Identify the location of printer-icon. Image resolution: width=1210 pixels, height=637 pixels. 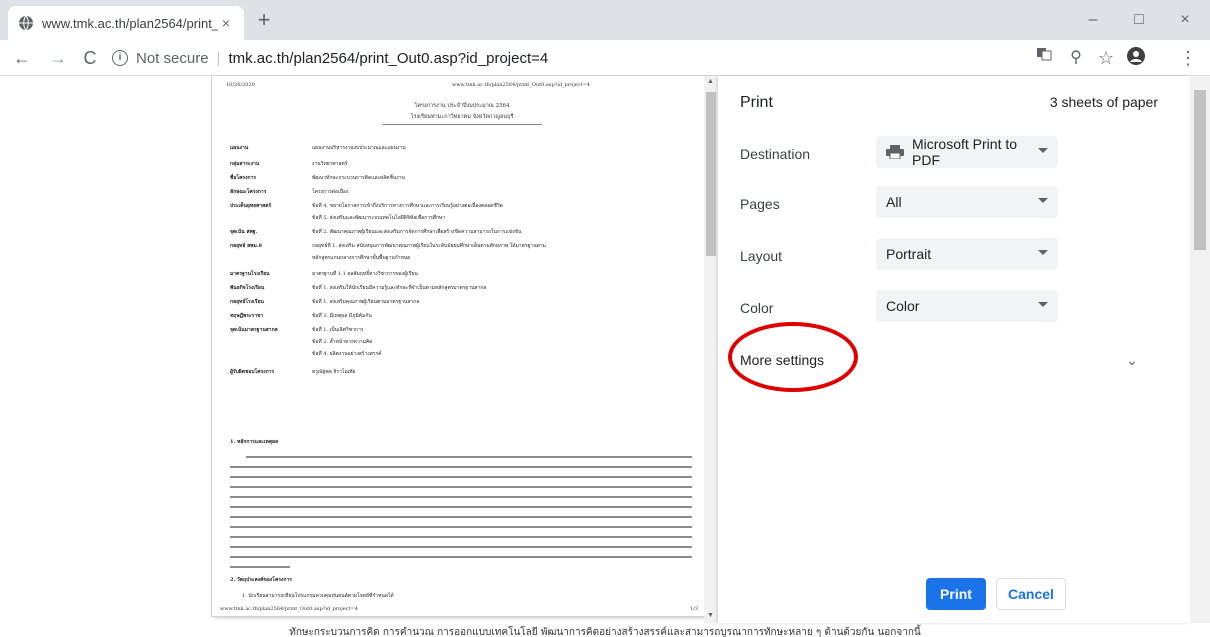
(895, 152).